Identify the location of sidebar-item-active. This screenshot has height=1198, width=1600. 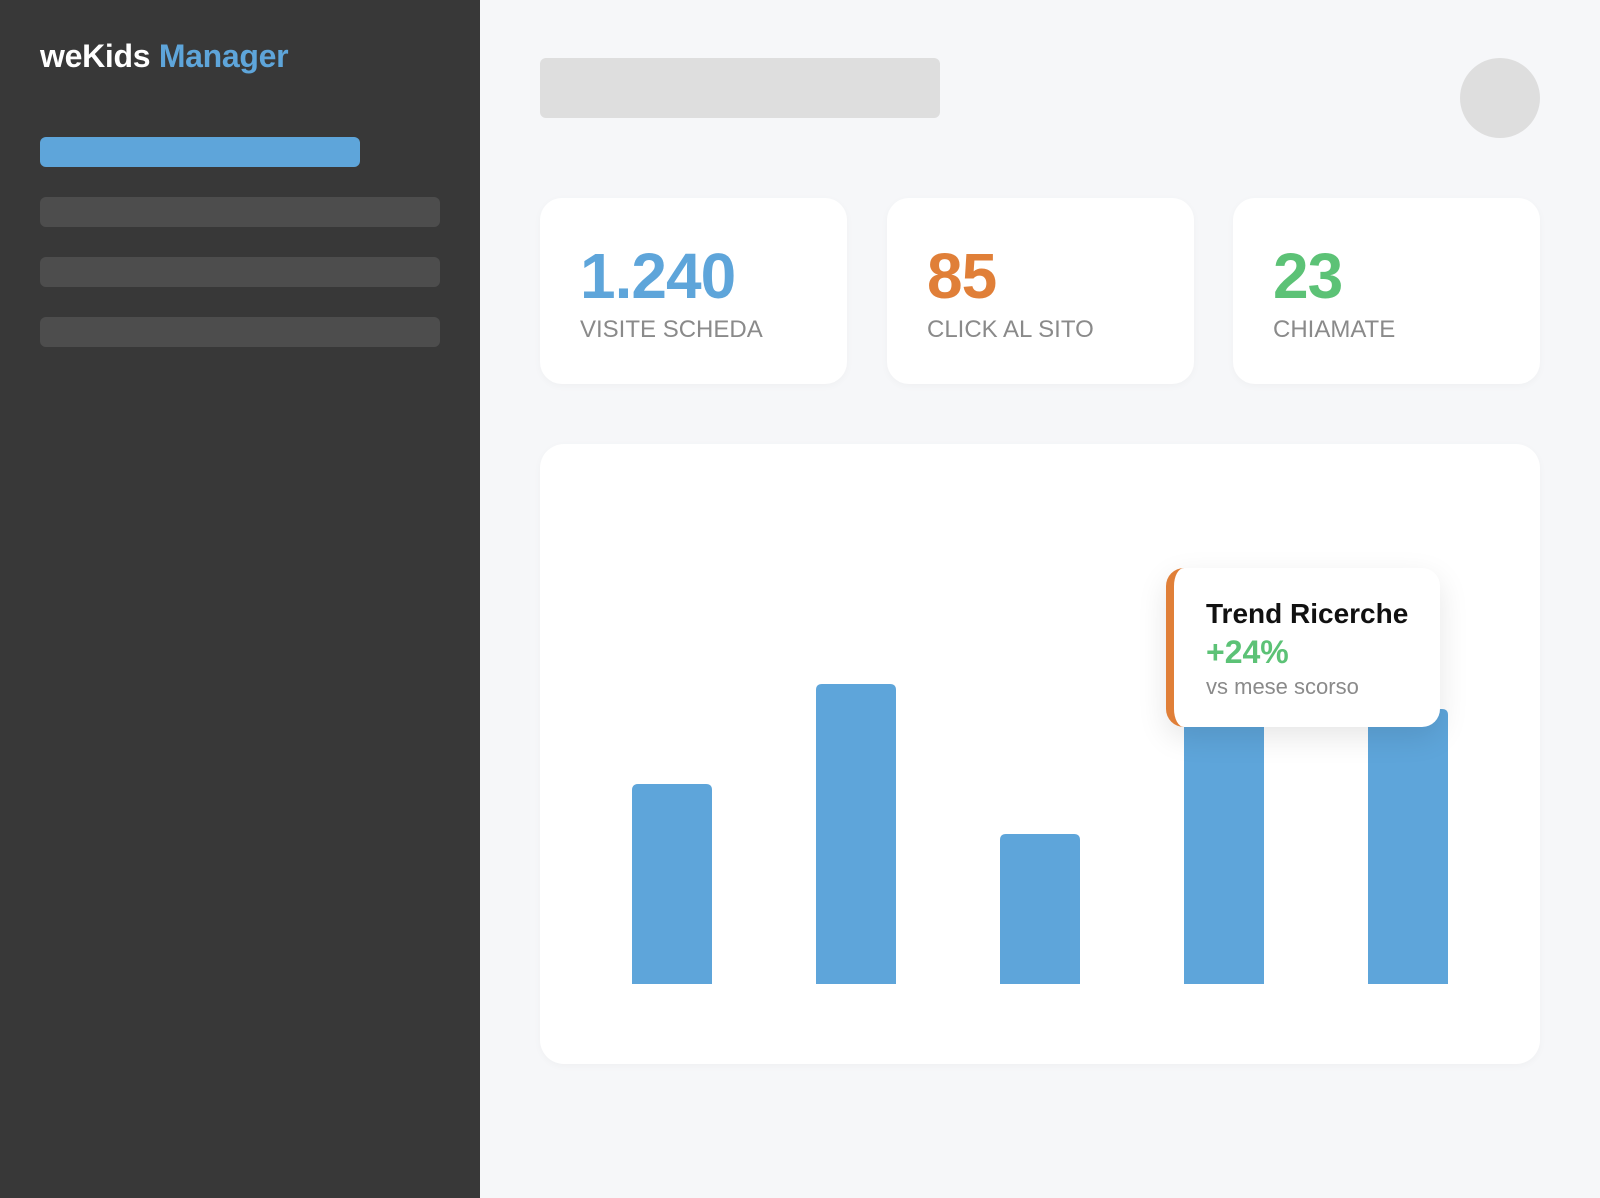
(200, 152).